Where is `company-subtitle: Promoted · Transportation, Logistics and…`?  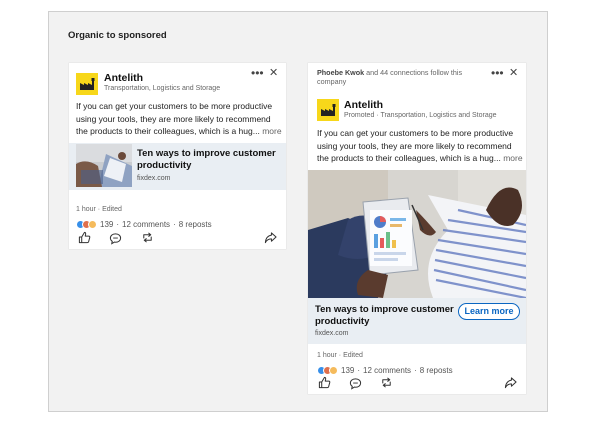
company-subtitle: Promoted · Transportation, Logistics and… is located at coordinates (420, 115).